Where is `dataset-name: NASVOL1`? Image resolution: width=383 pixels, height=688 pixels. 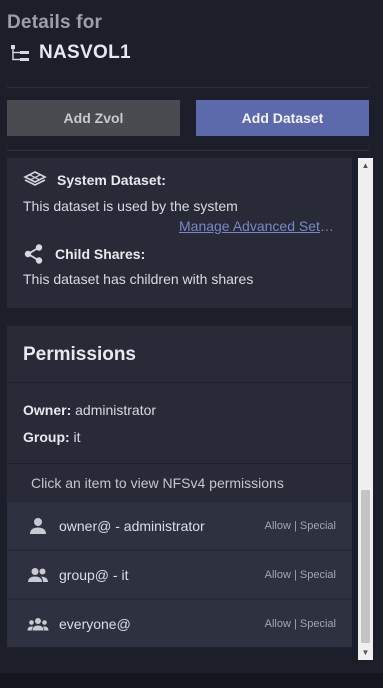
dataset-name: NASVOL1 is located at coordinates (85, 52).